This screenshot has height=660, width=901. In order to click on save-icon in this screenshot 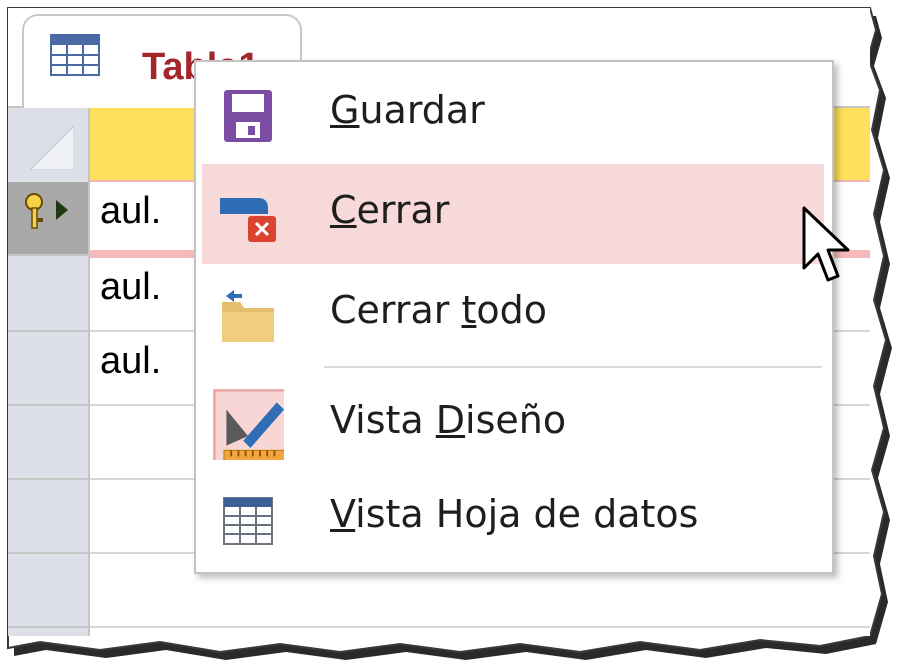, I will do `click(248, 116)`.